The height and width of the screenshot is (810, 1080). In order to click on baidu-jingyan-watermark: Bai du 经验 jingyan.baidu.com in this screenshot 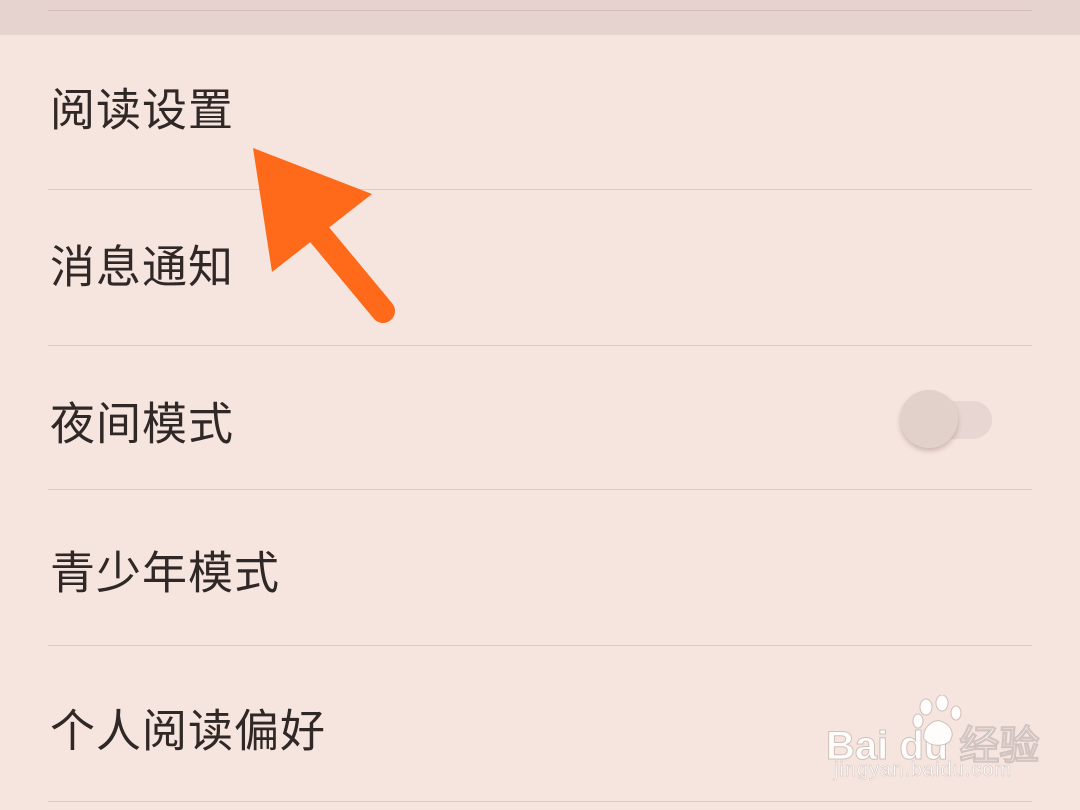, I will do `click(940, 742)`.